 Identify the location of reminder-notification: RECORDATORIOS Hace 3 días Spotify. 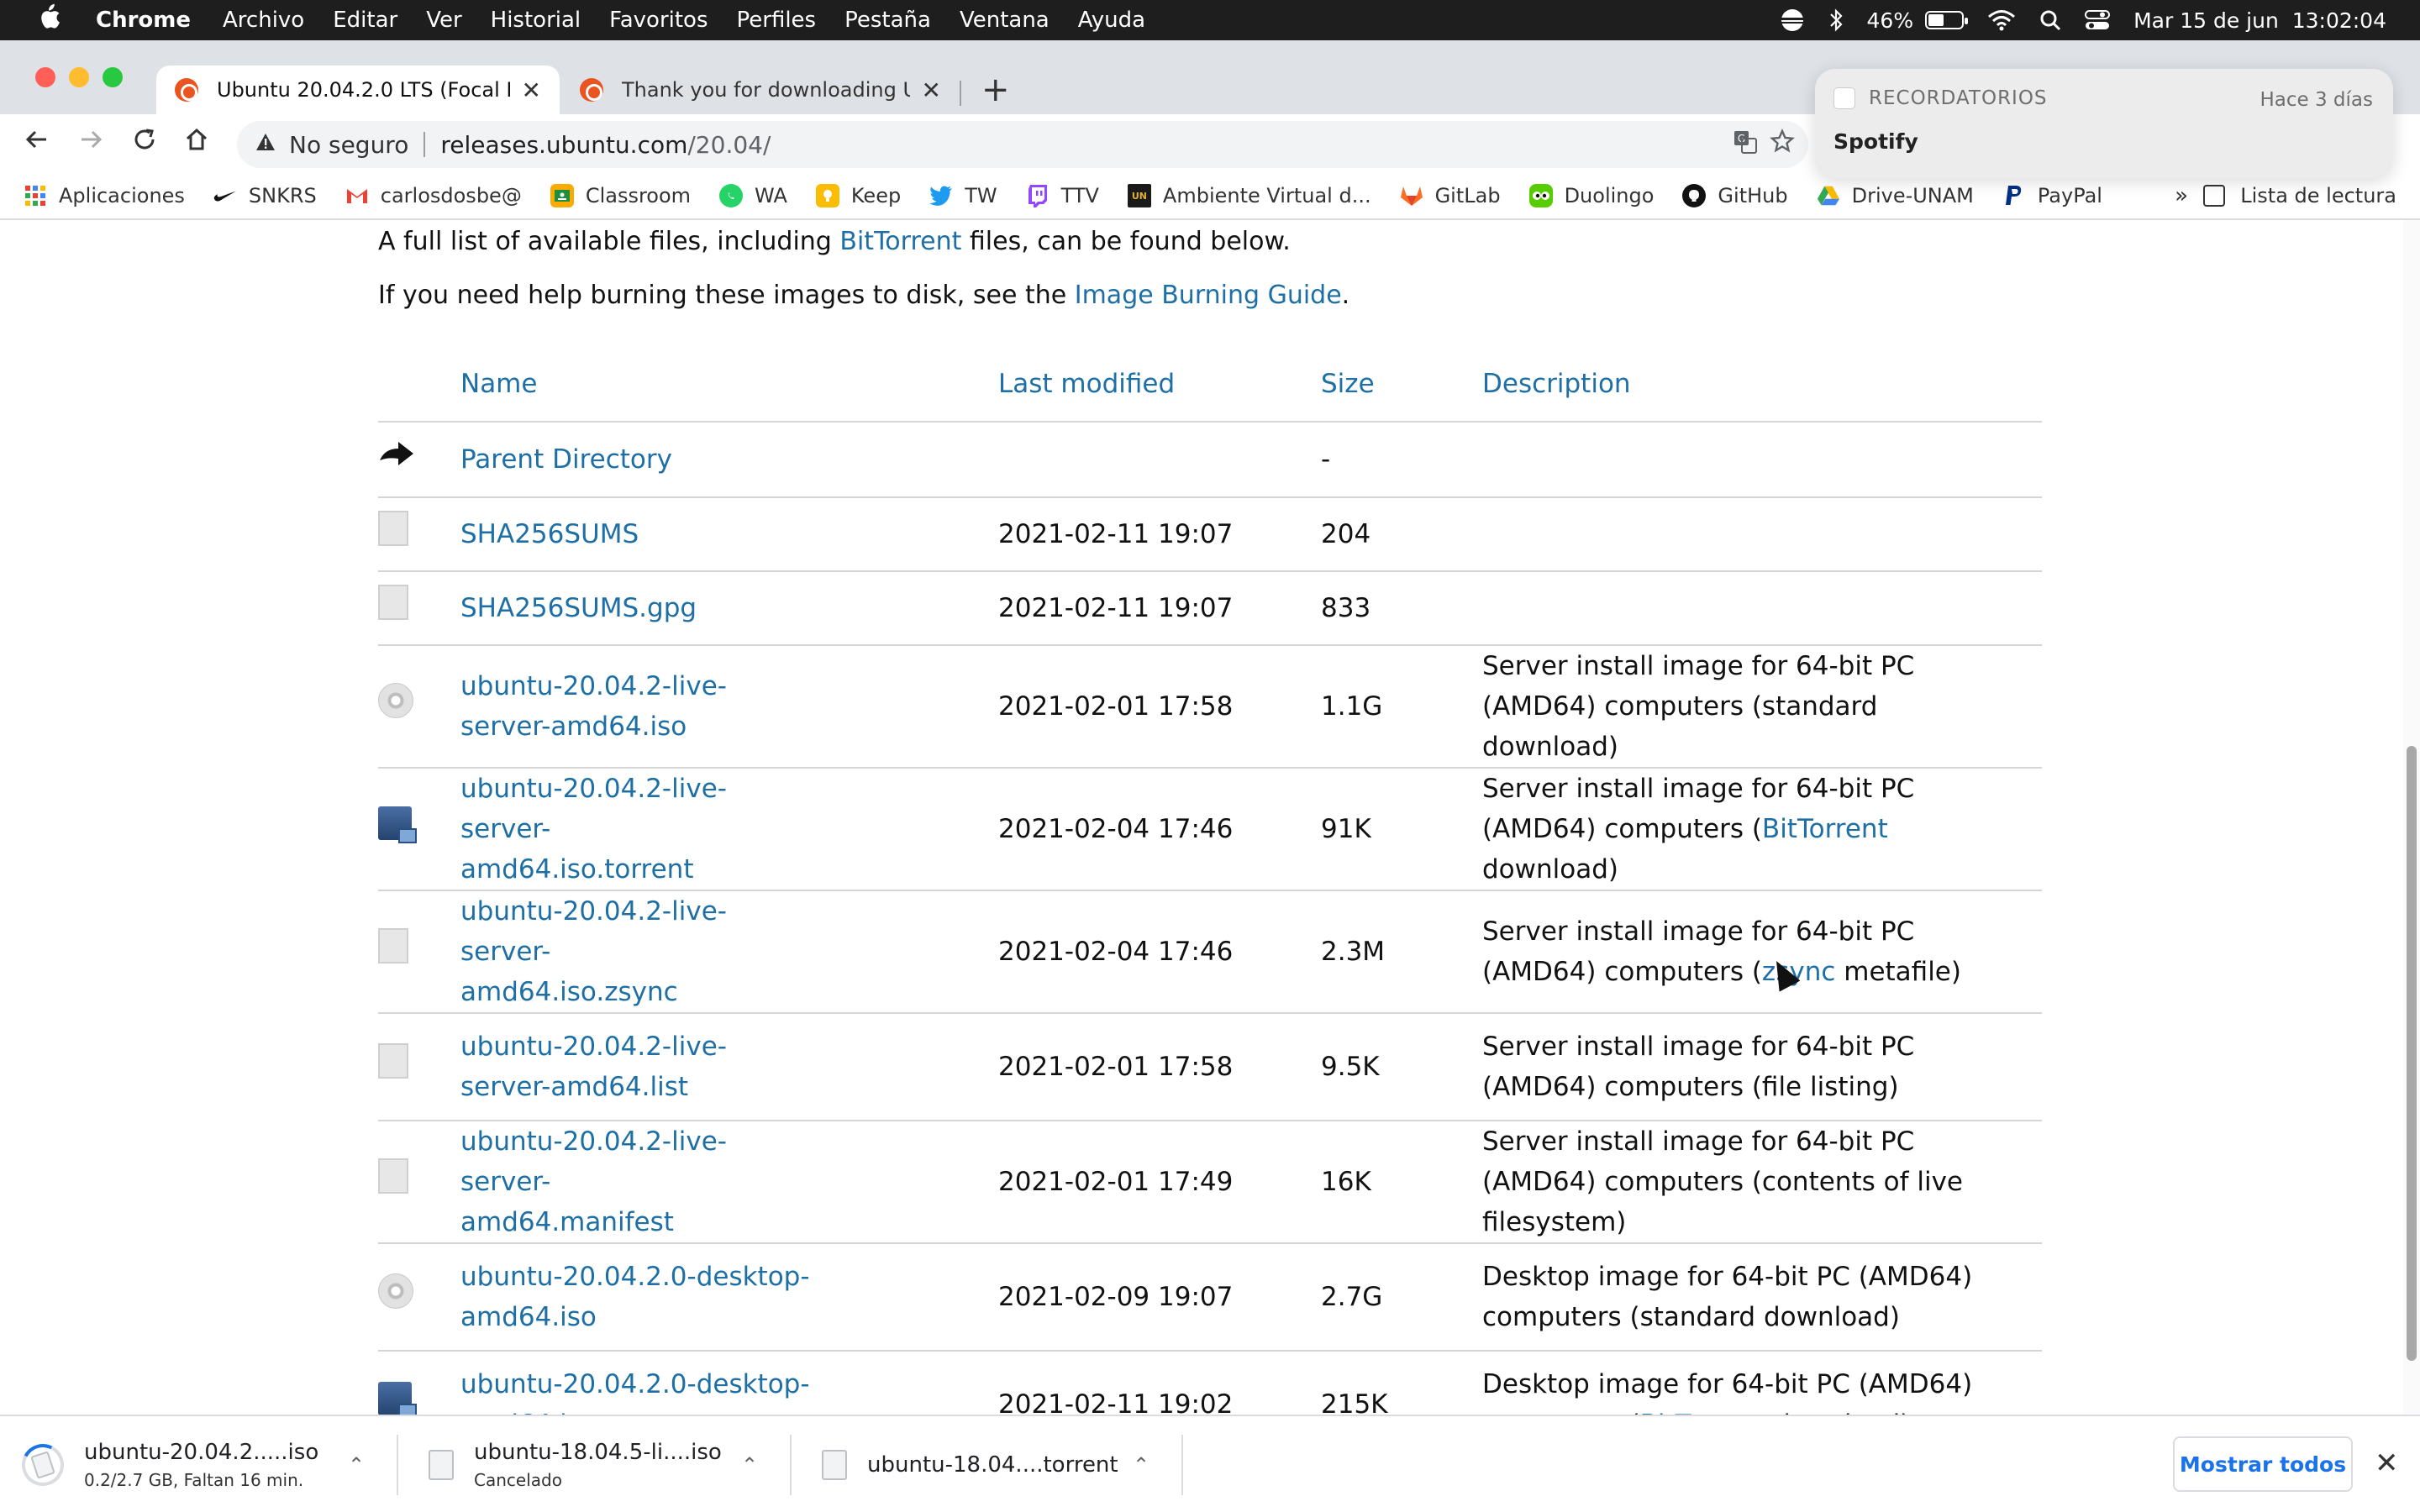
(2104, 123).